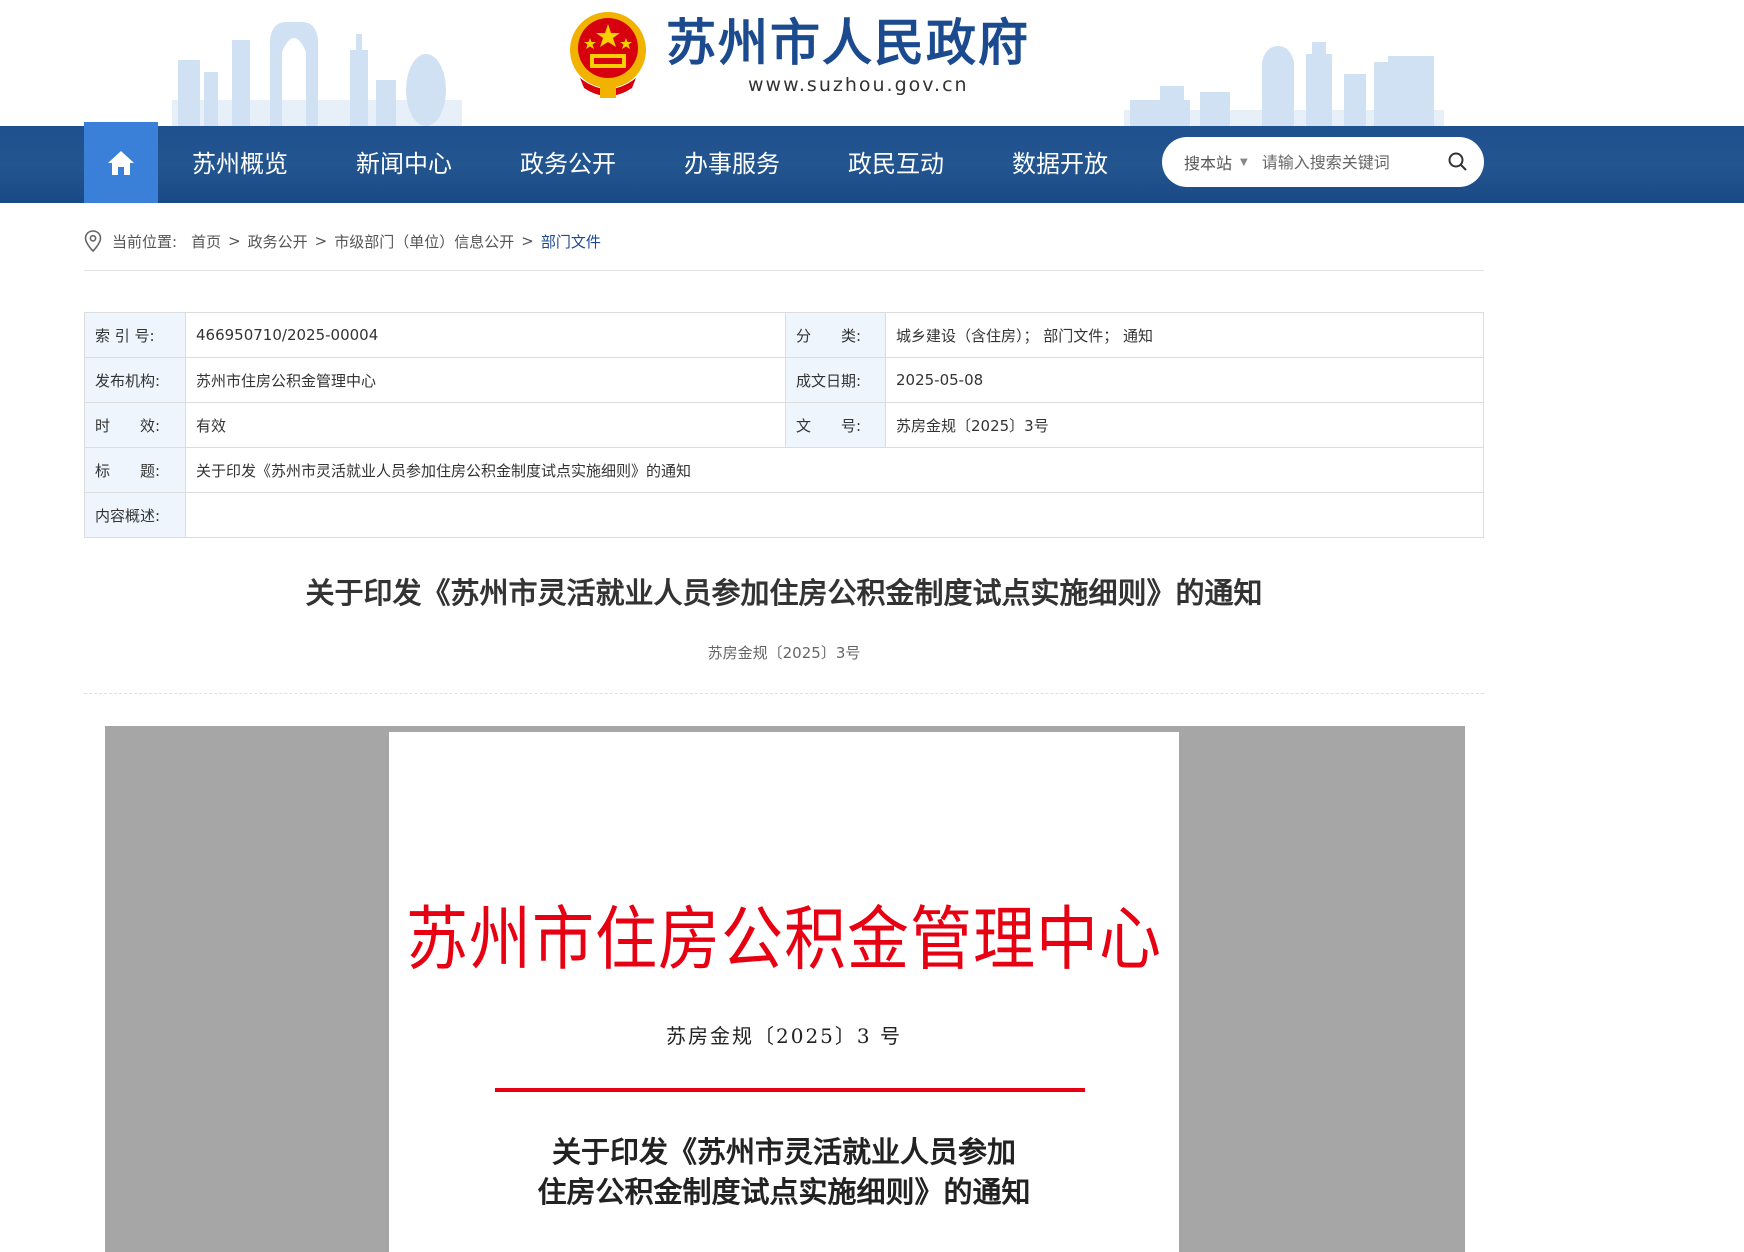 This screenshot has width=1744, height=1252. I want to click on docno-value: 苏房金规〔2025〕3号, so click(1184, 425).